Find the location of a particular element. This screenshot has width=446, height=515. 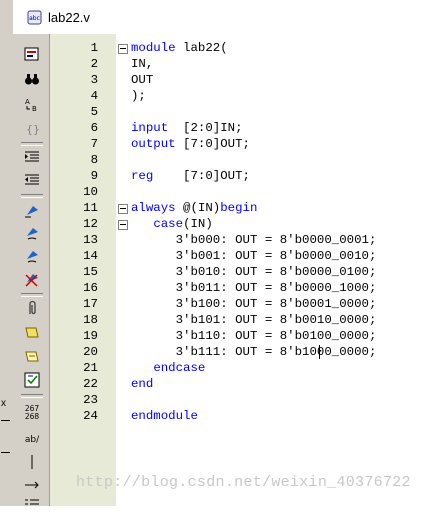

line-number: 8 is located at coordinates (94, 160).